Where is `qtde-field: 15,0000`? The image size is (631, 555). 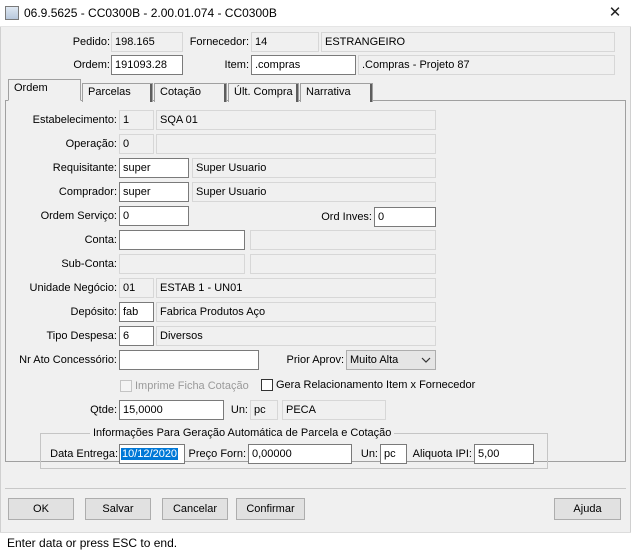 qtde-field: 15,0000 is located at coordinates (171, 410).